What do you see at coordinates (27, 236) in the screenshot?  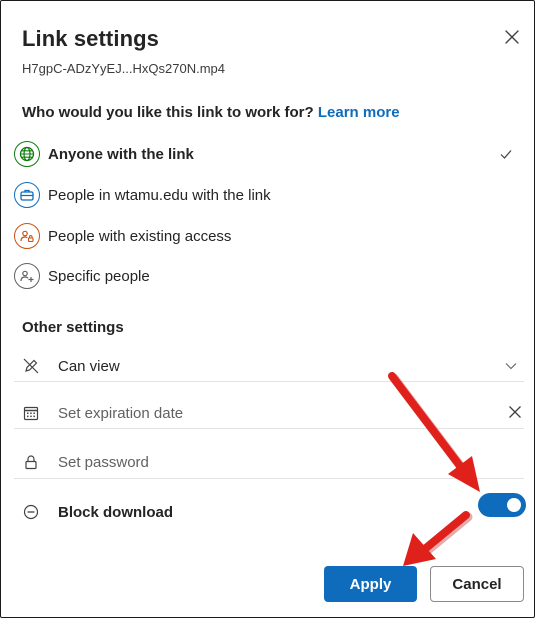 I see `people-lock-icon` at bounding box center [27, 236].